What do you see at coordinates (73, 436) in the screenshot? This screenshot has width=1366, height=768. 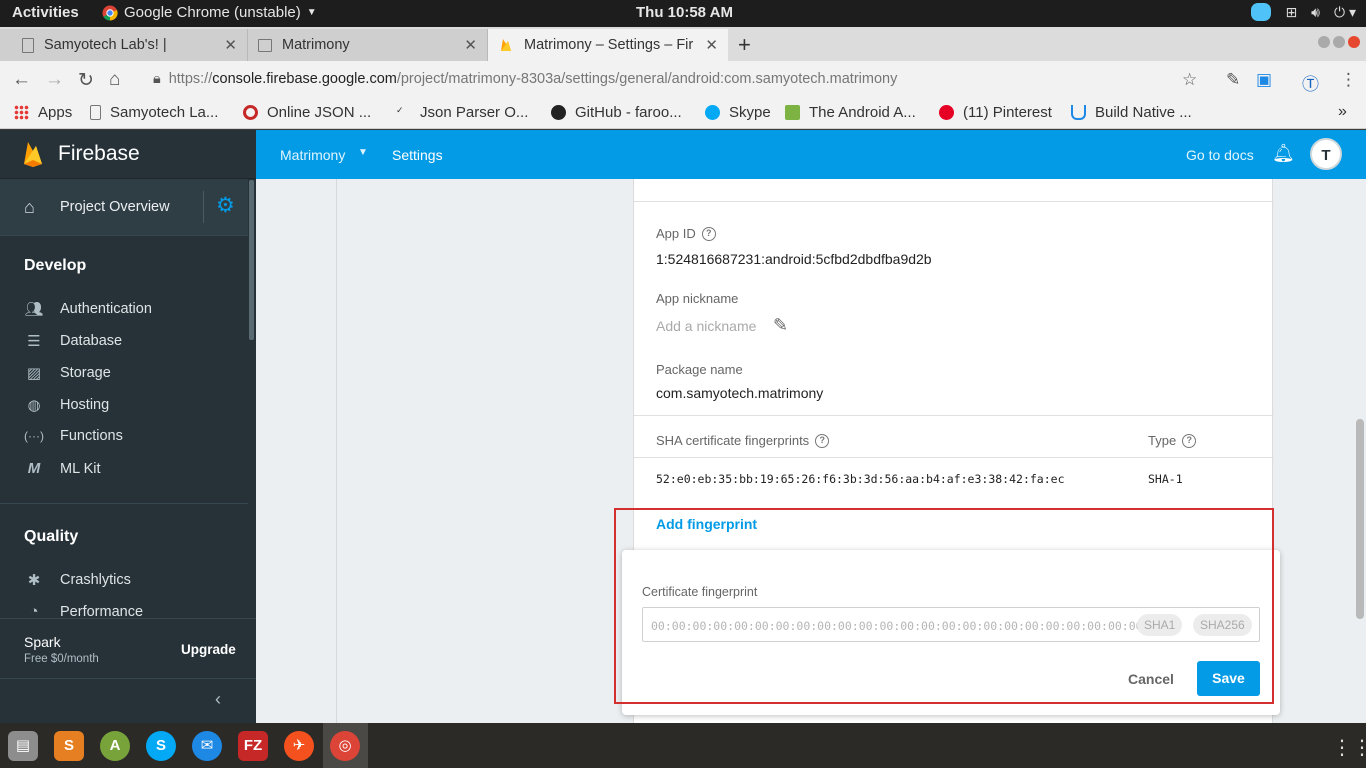 I see `sidebar-item-functions: (···) Functions` at bounding box center [73, 436].